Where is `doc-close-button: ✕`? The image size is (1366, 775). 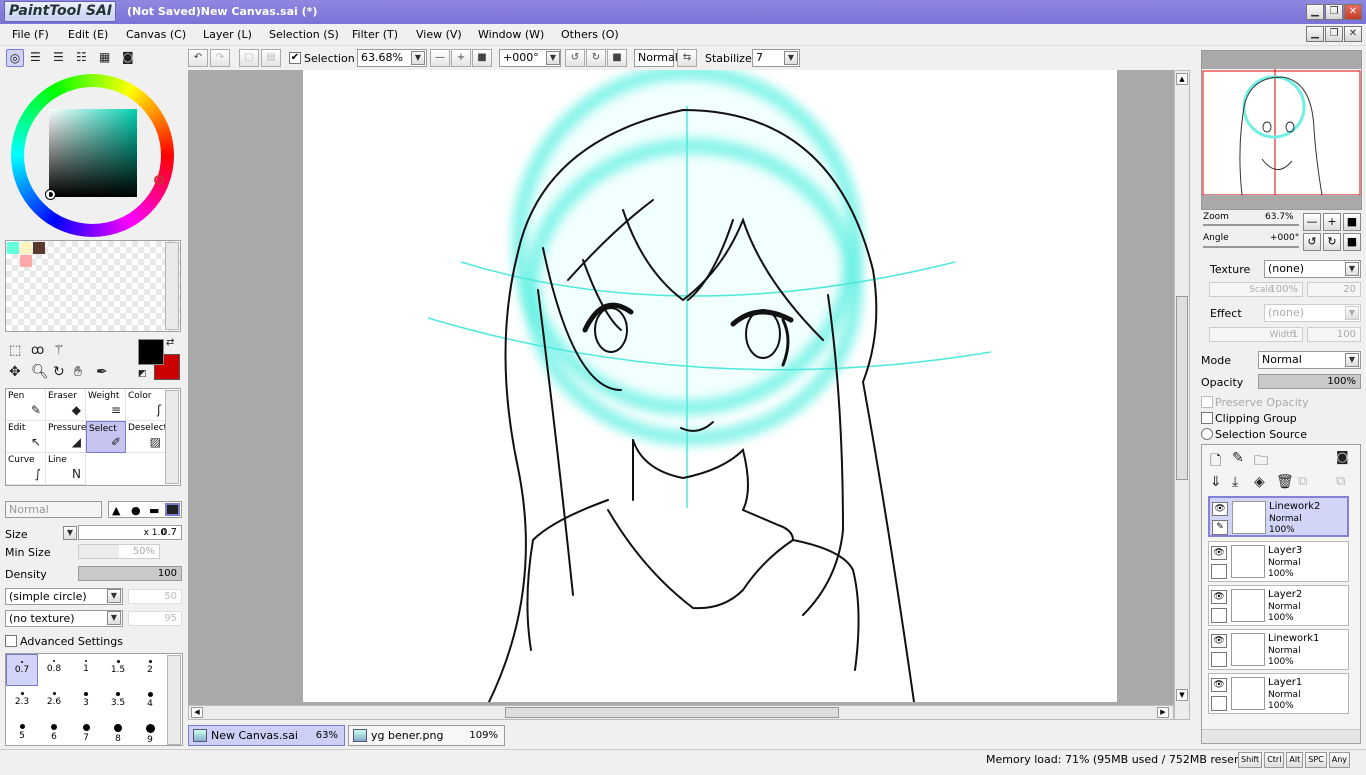
doc-close-button: ✕ is located at coordinates (1353, 34).